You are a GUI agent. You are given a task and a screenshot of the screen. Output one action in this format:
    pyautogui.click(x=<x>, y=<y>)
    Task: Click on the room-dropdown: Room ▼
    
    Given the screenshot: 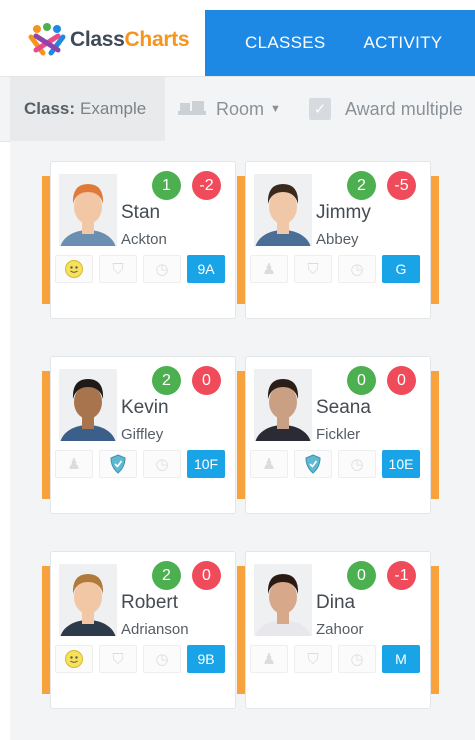 What is the action you would take?
    pyautogui.click(x=229, y=109)
    